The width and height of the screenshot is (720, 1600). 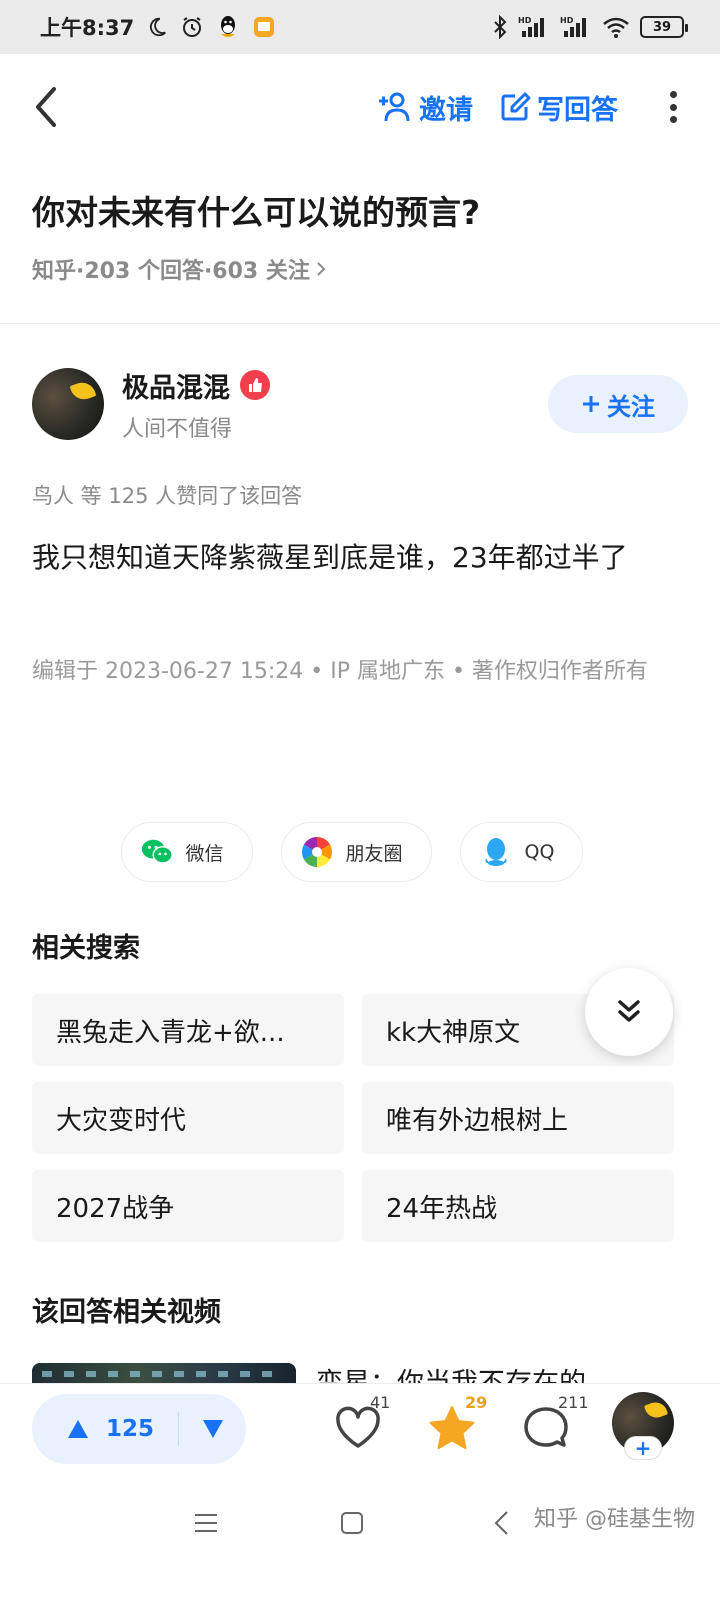 I want to click on question-meta-text: 知乎·203 个回答·603 关注, so click(x=171, y=271).